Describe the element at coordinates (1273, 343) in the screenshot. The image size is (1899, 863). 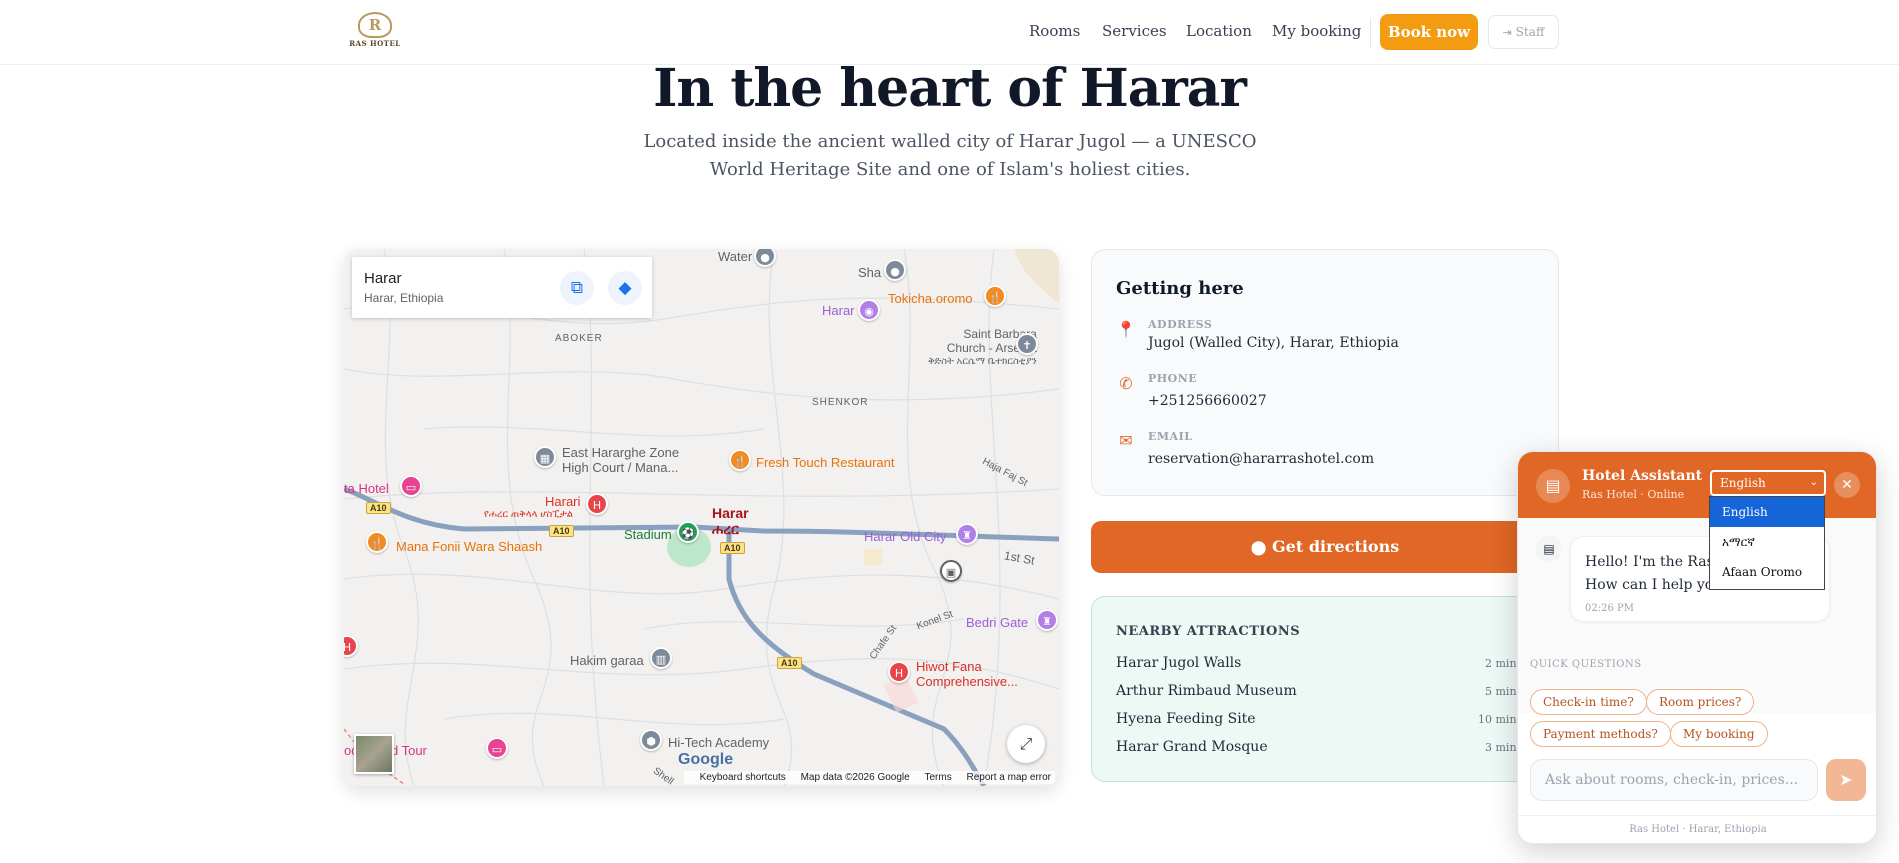
I see `address-value: Jugol (Walled City), Harar, Ethiopia` at that location.